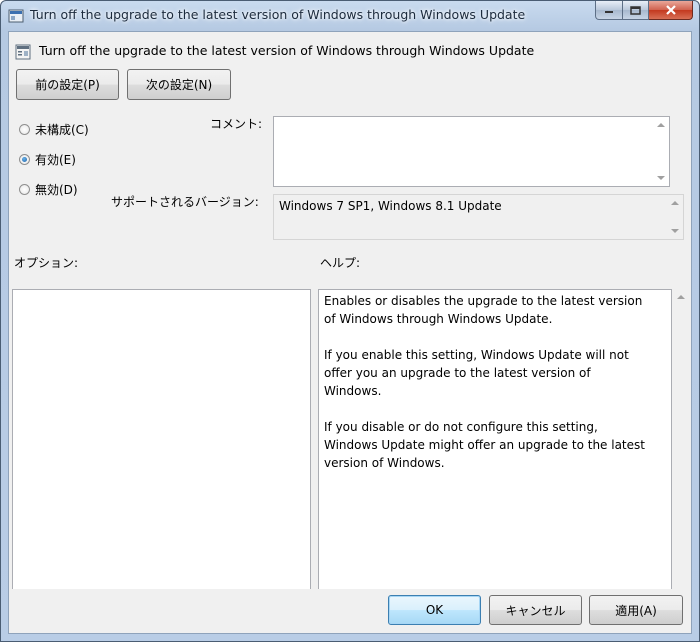  What do you see at coordinates (236, 124) in the screenshot?
I see `comment-label: コメント:` at bounding box center [236, 124].